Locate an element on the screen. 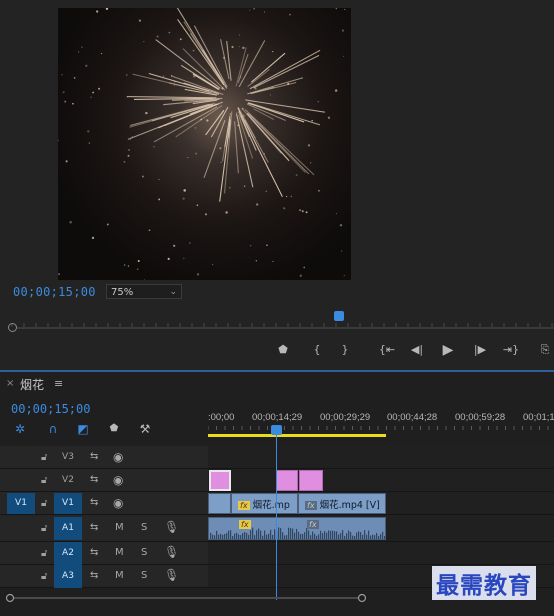 This screenshot has height=616, width=554. track-header: 🔓︎ A2 ⇆ M S 🎙︎ is located at coordinates (104, 553).